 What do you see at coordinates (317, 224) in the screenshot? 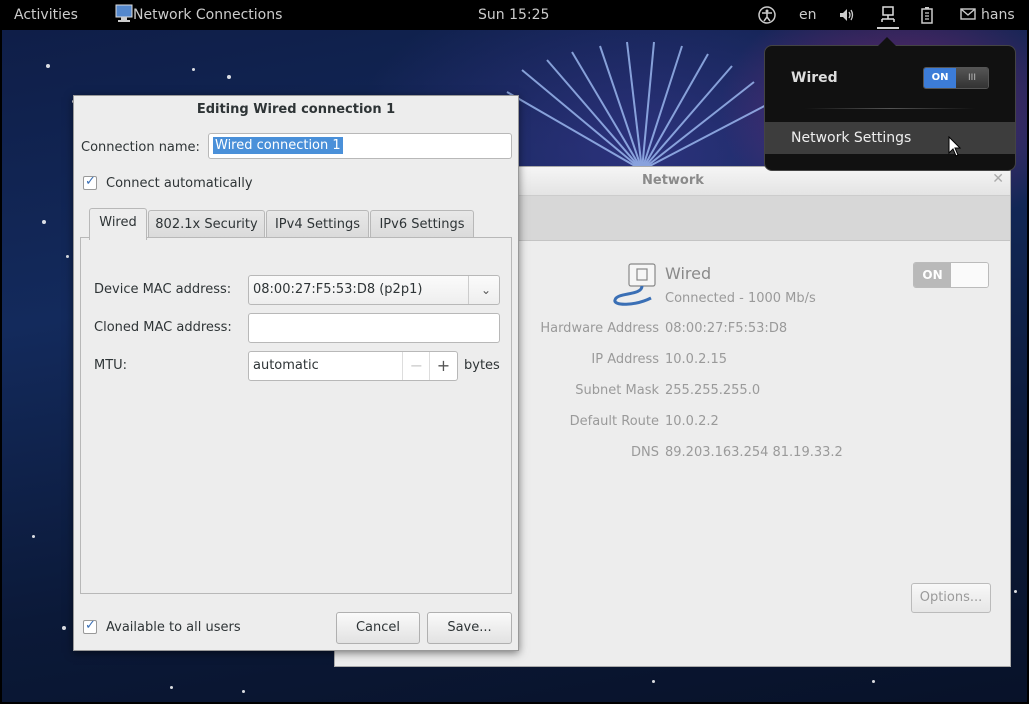
I see `tab-ipv4-settings: IPv4 Settings` at bounding box center [317, 224].